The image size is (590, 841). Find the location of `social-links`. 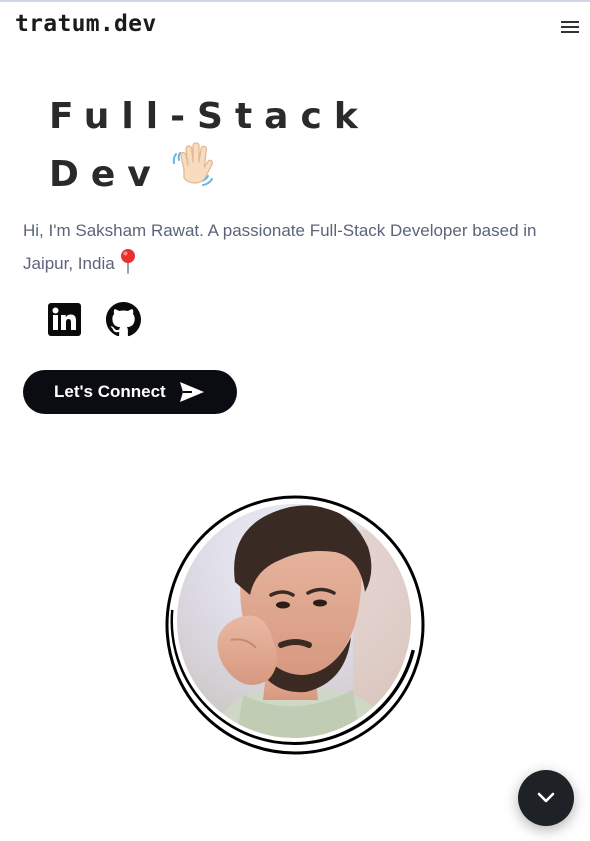

social-links is located at coordinates (94, 319).